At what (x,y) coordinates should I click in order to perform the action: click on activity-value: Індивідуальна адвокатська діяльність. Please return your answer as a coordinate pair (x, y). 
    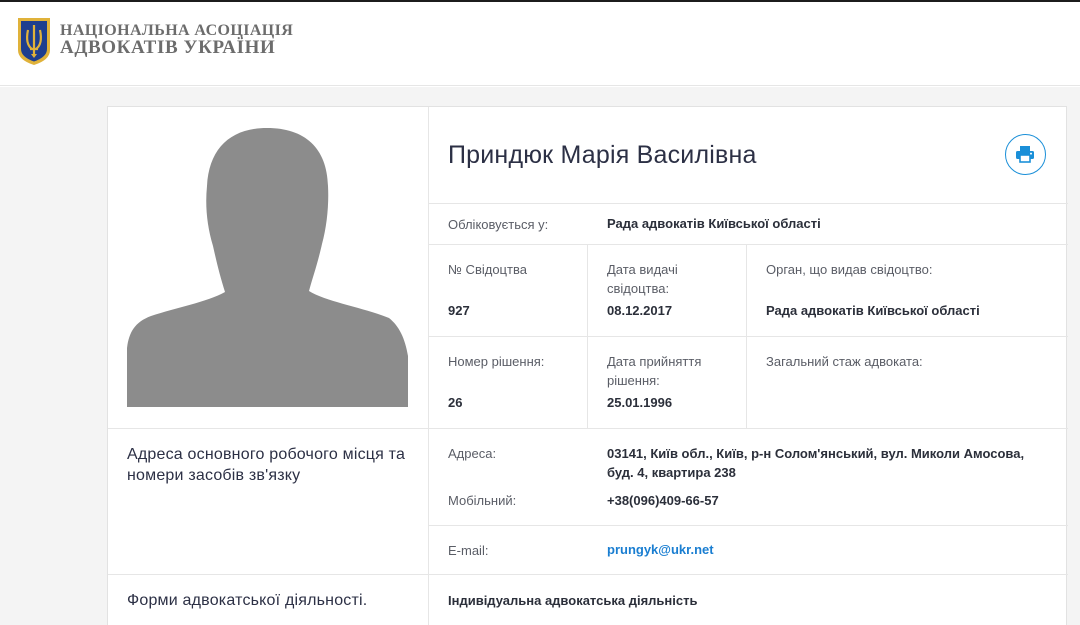
    Looking at the image, I should click on (573, 600).